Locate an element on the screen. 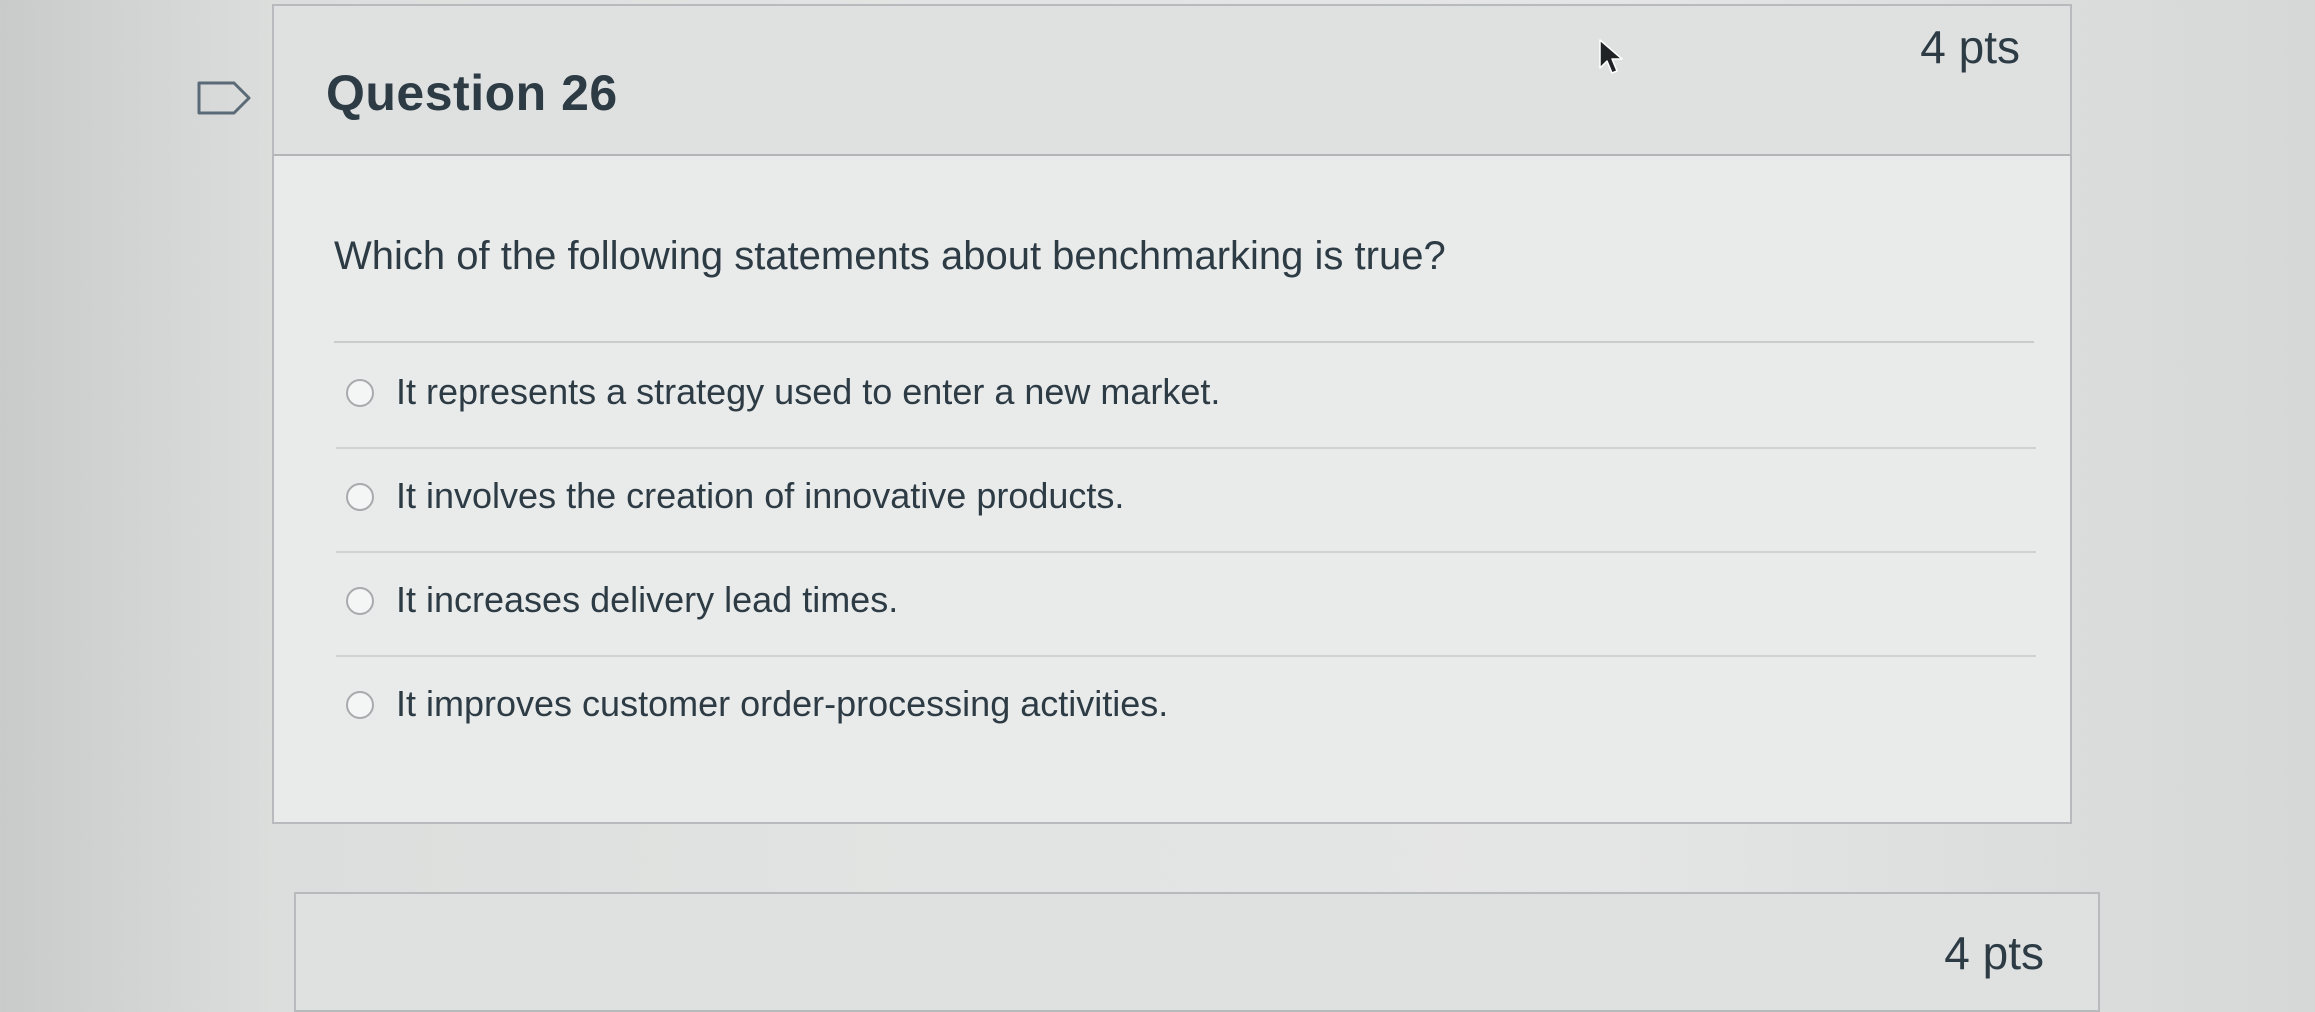 The image size is (2315, 1012). answer-label: It increases delivery lead times. is located at coordinates (647, 599).